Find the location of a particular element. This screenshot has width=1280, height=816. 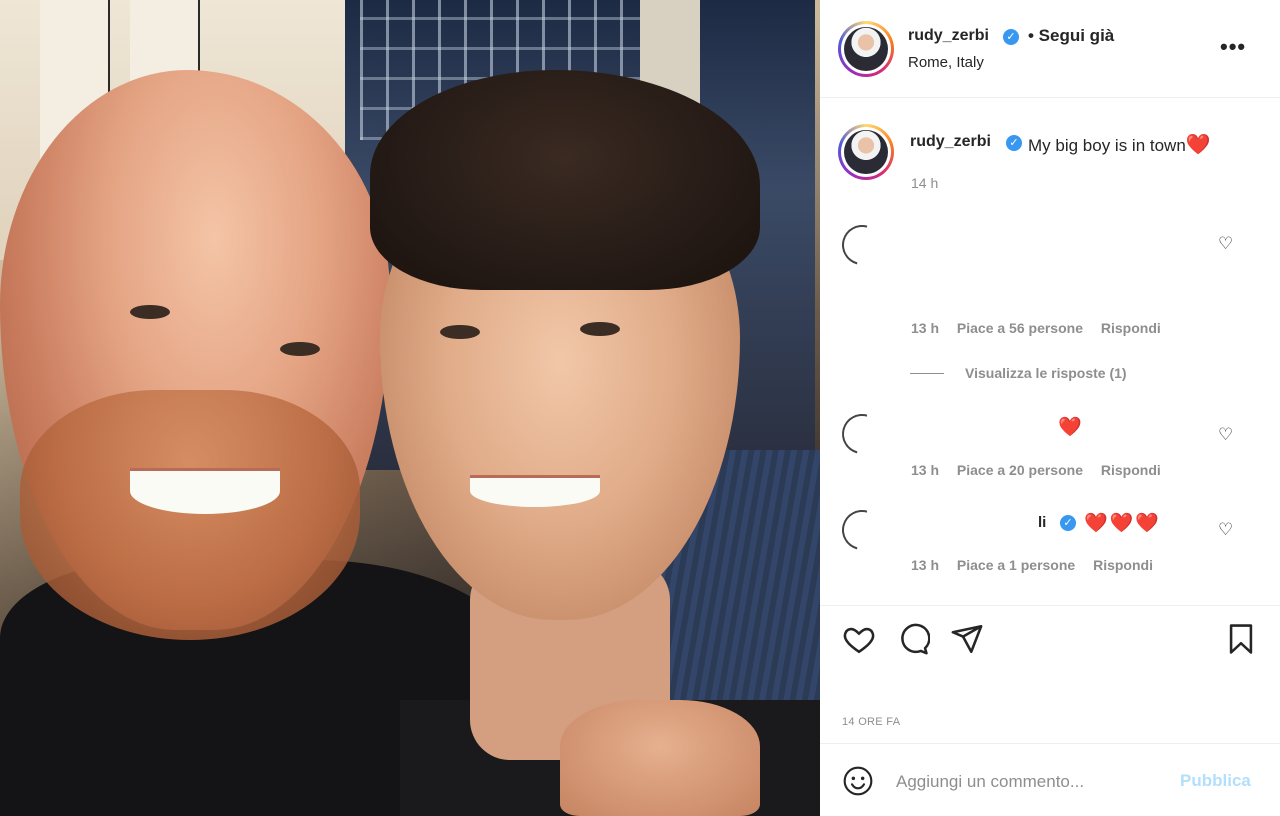

comment-input is located at coordinates (1031, 782).